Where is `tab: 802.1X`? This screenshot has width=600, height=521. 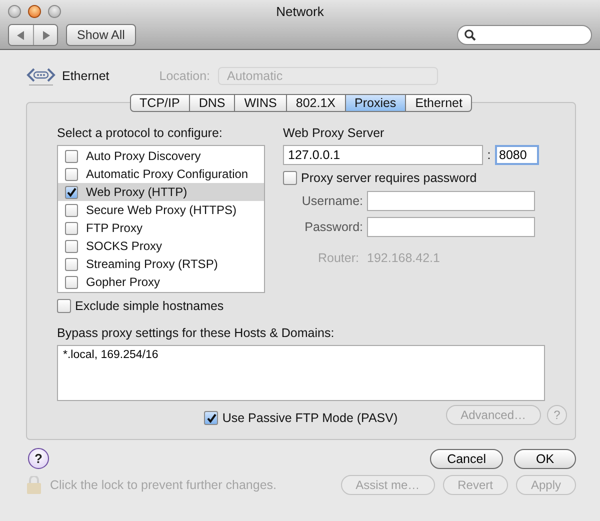
tab: 802.1X is located at coordinates (316, 103).